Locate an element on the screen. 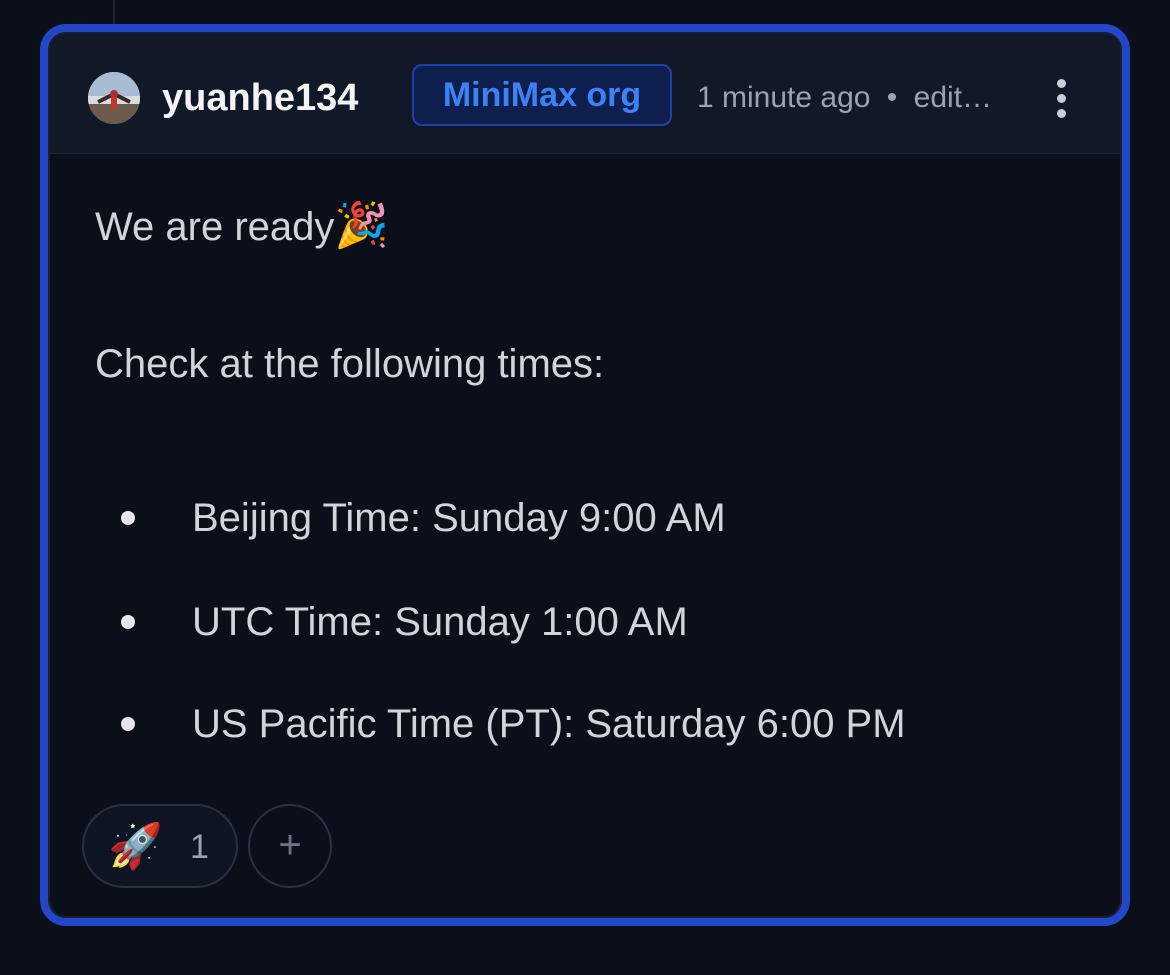 This screenshot has height=975, width=1170. username: yuanhe134 is located at coordinates (260, 98).